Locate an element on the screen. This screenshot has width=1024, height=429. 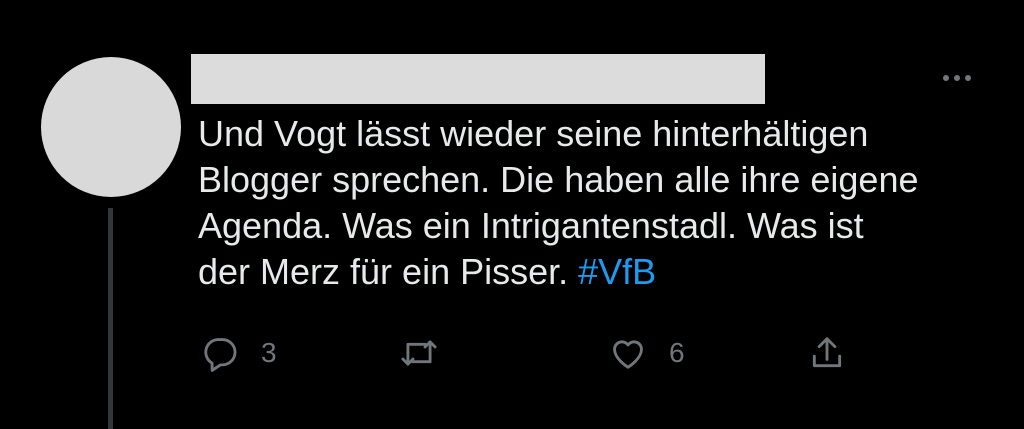
author-name-redacted is located at coordinates (478, 79).